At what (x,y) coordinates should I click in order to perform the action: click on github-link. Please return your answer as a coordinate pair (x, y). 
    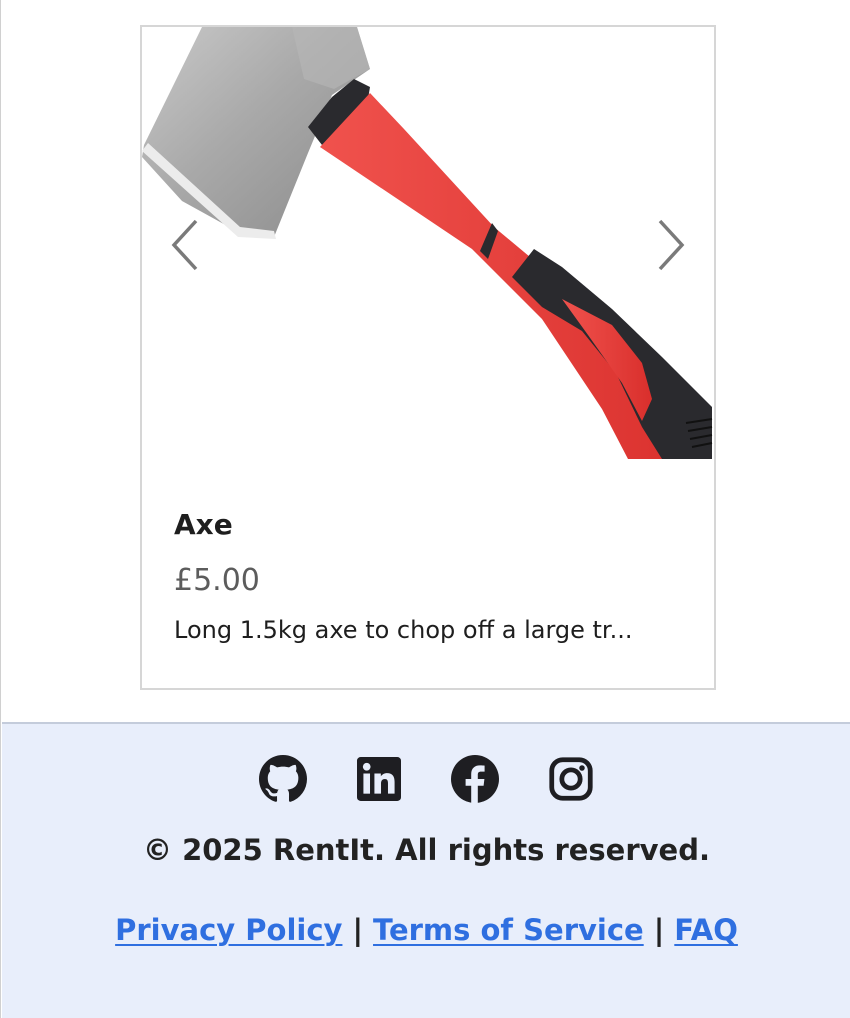
    Looking at the image, I should click on (283, 779).